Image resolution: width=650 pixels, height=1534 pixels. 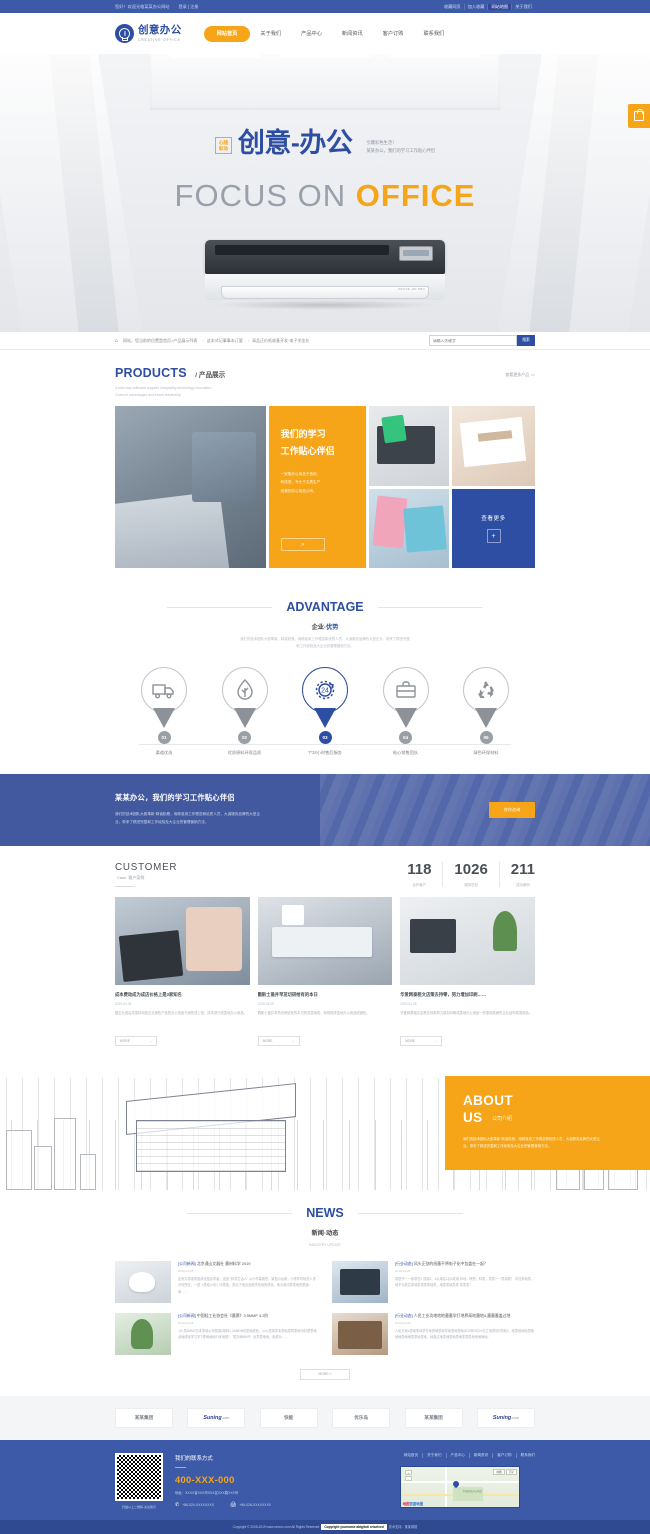 What do you see at coordinates (493, 446) in the screenshot?
I see `product-photo-notebook` at bounding box center [493, 446].